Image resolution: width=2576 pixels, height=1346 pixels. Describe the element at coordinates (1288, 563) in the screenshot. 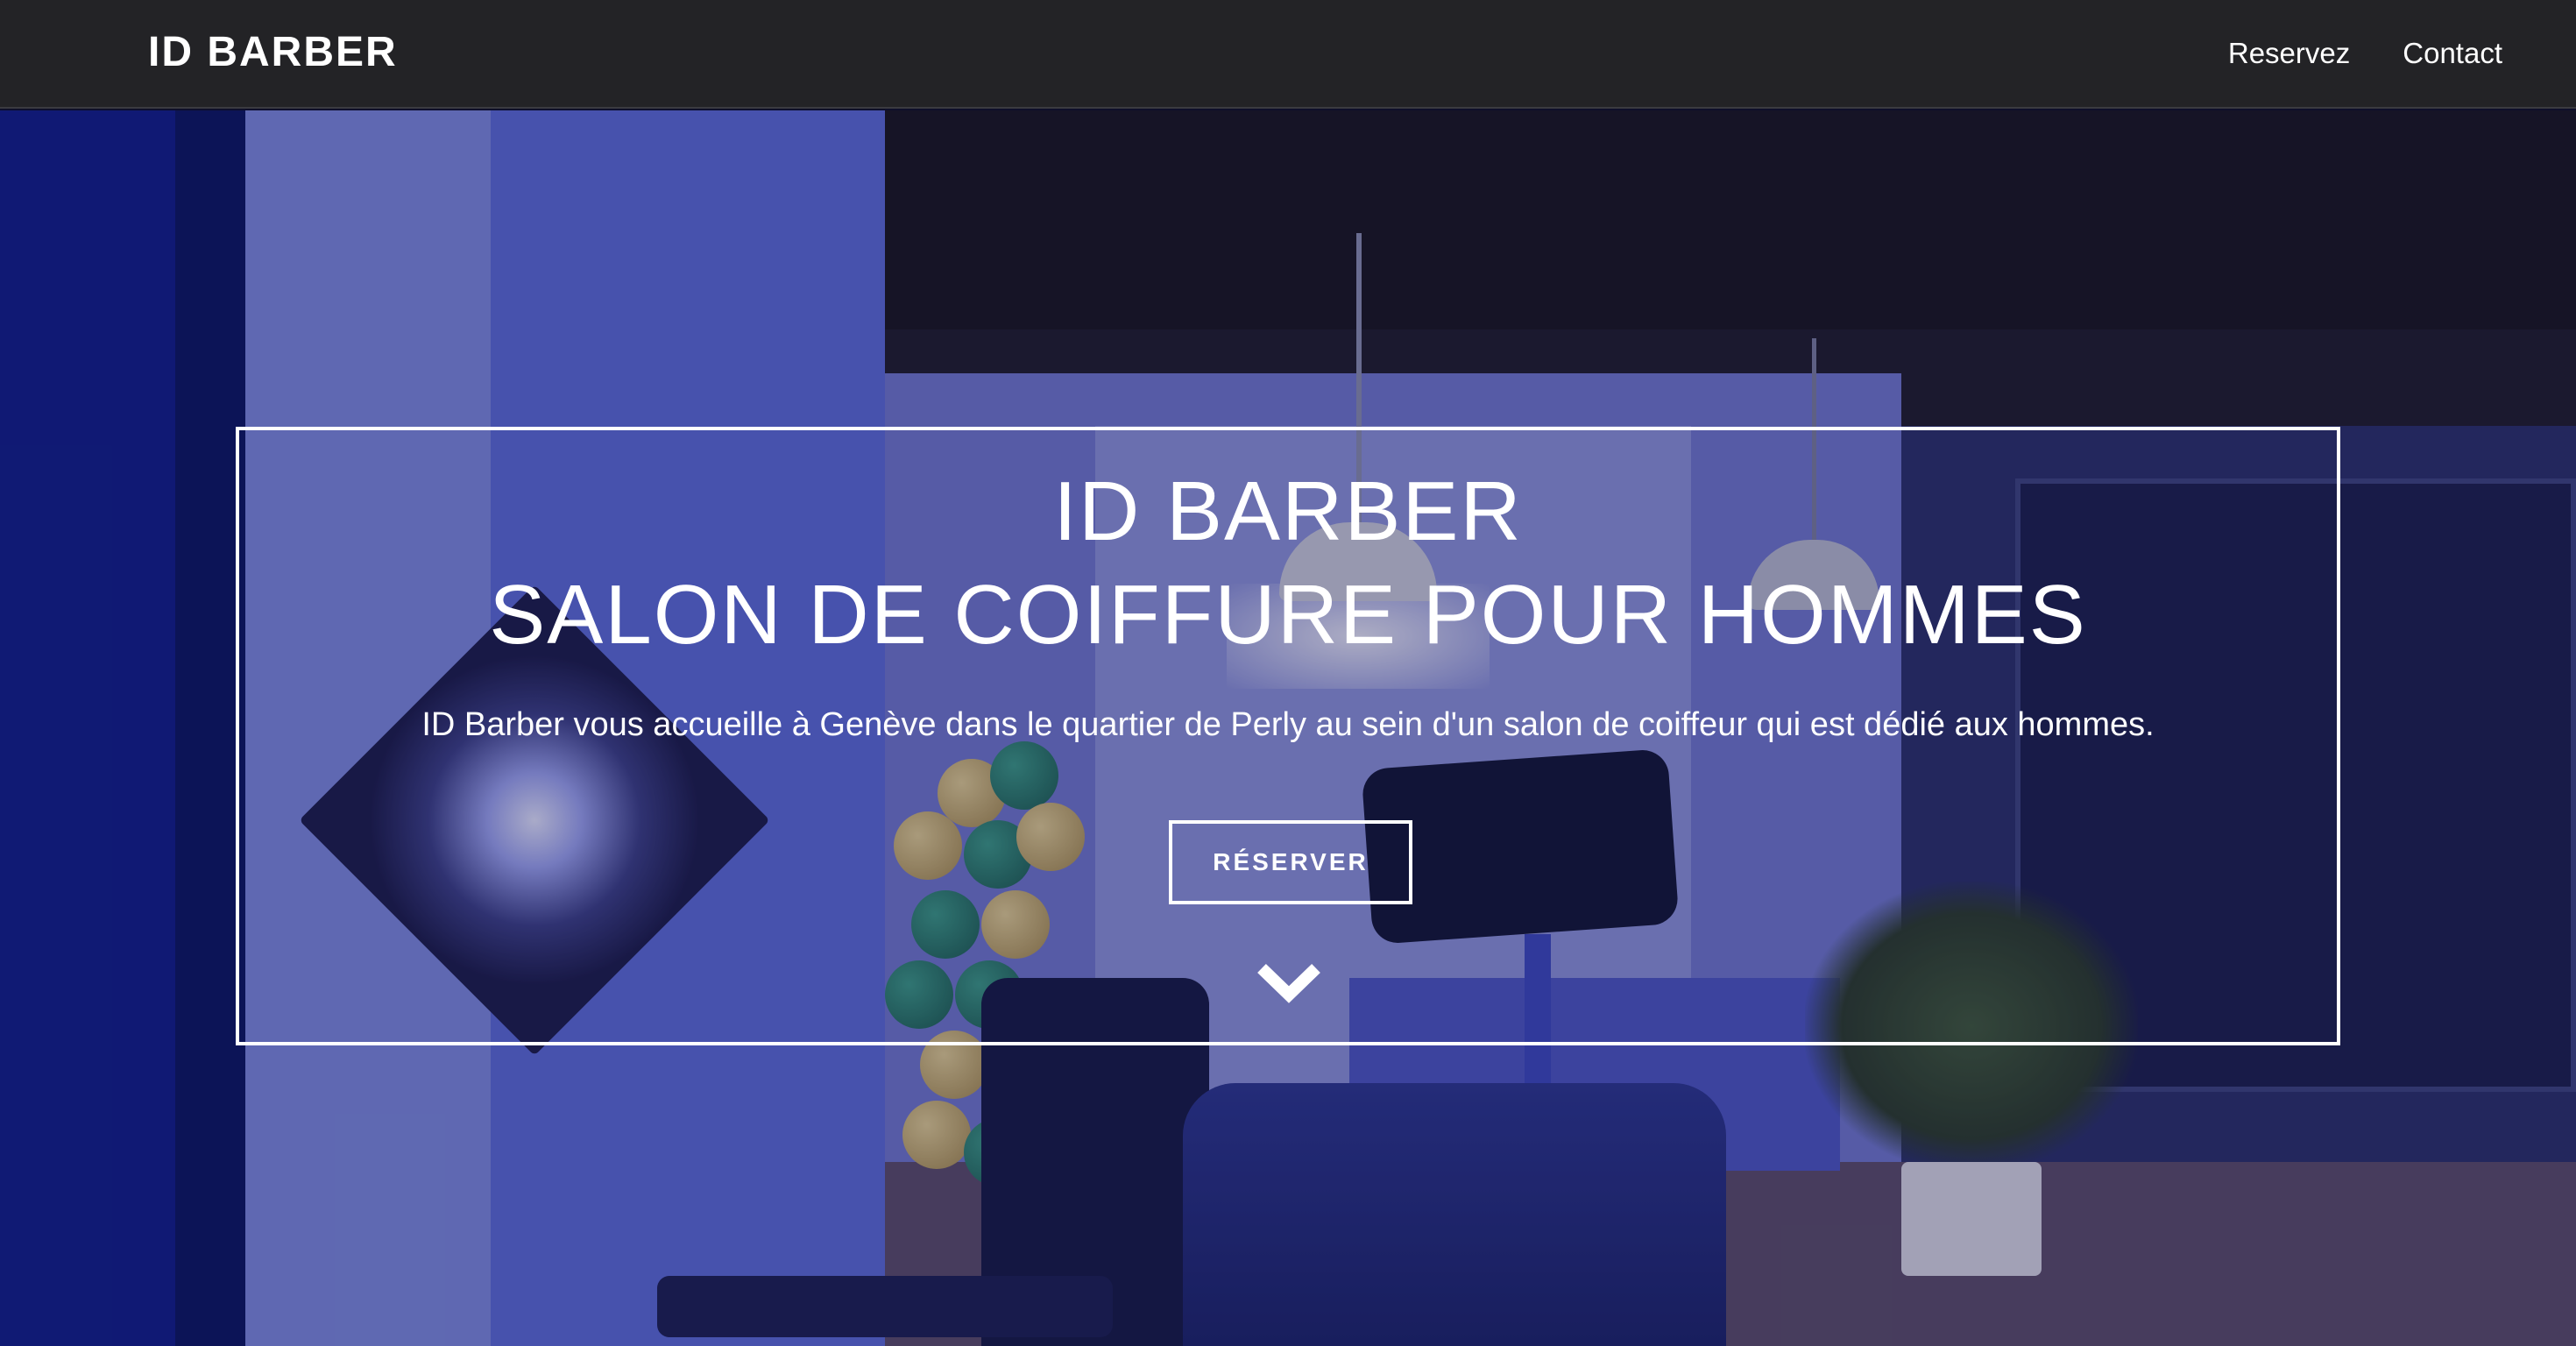

I see `hero-title: ID BARBER SALON DE COIFFURE POUR HOMMES` at that location.